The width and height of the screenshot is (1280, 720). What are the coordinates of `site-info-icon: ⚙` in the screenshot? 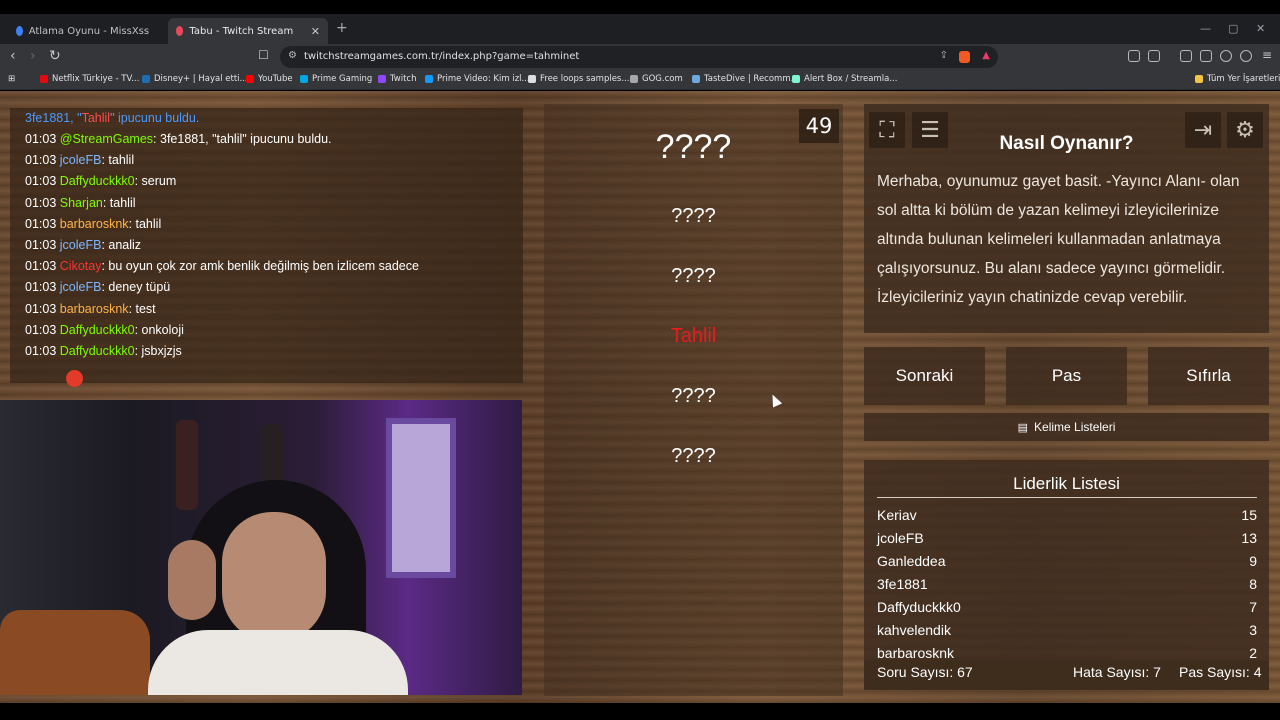 It's located at (292, 55).